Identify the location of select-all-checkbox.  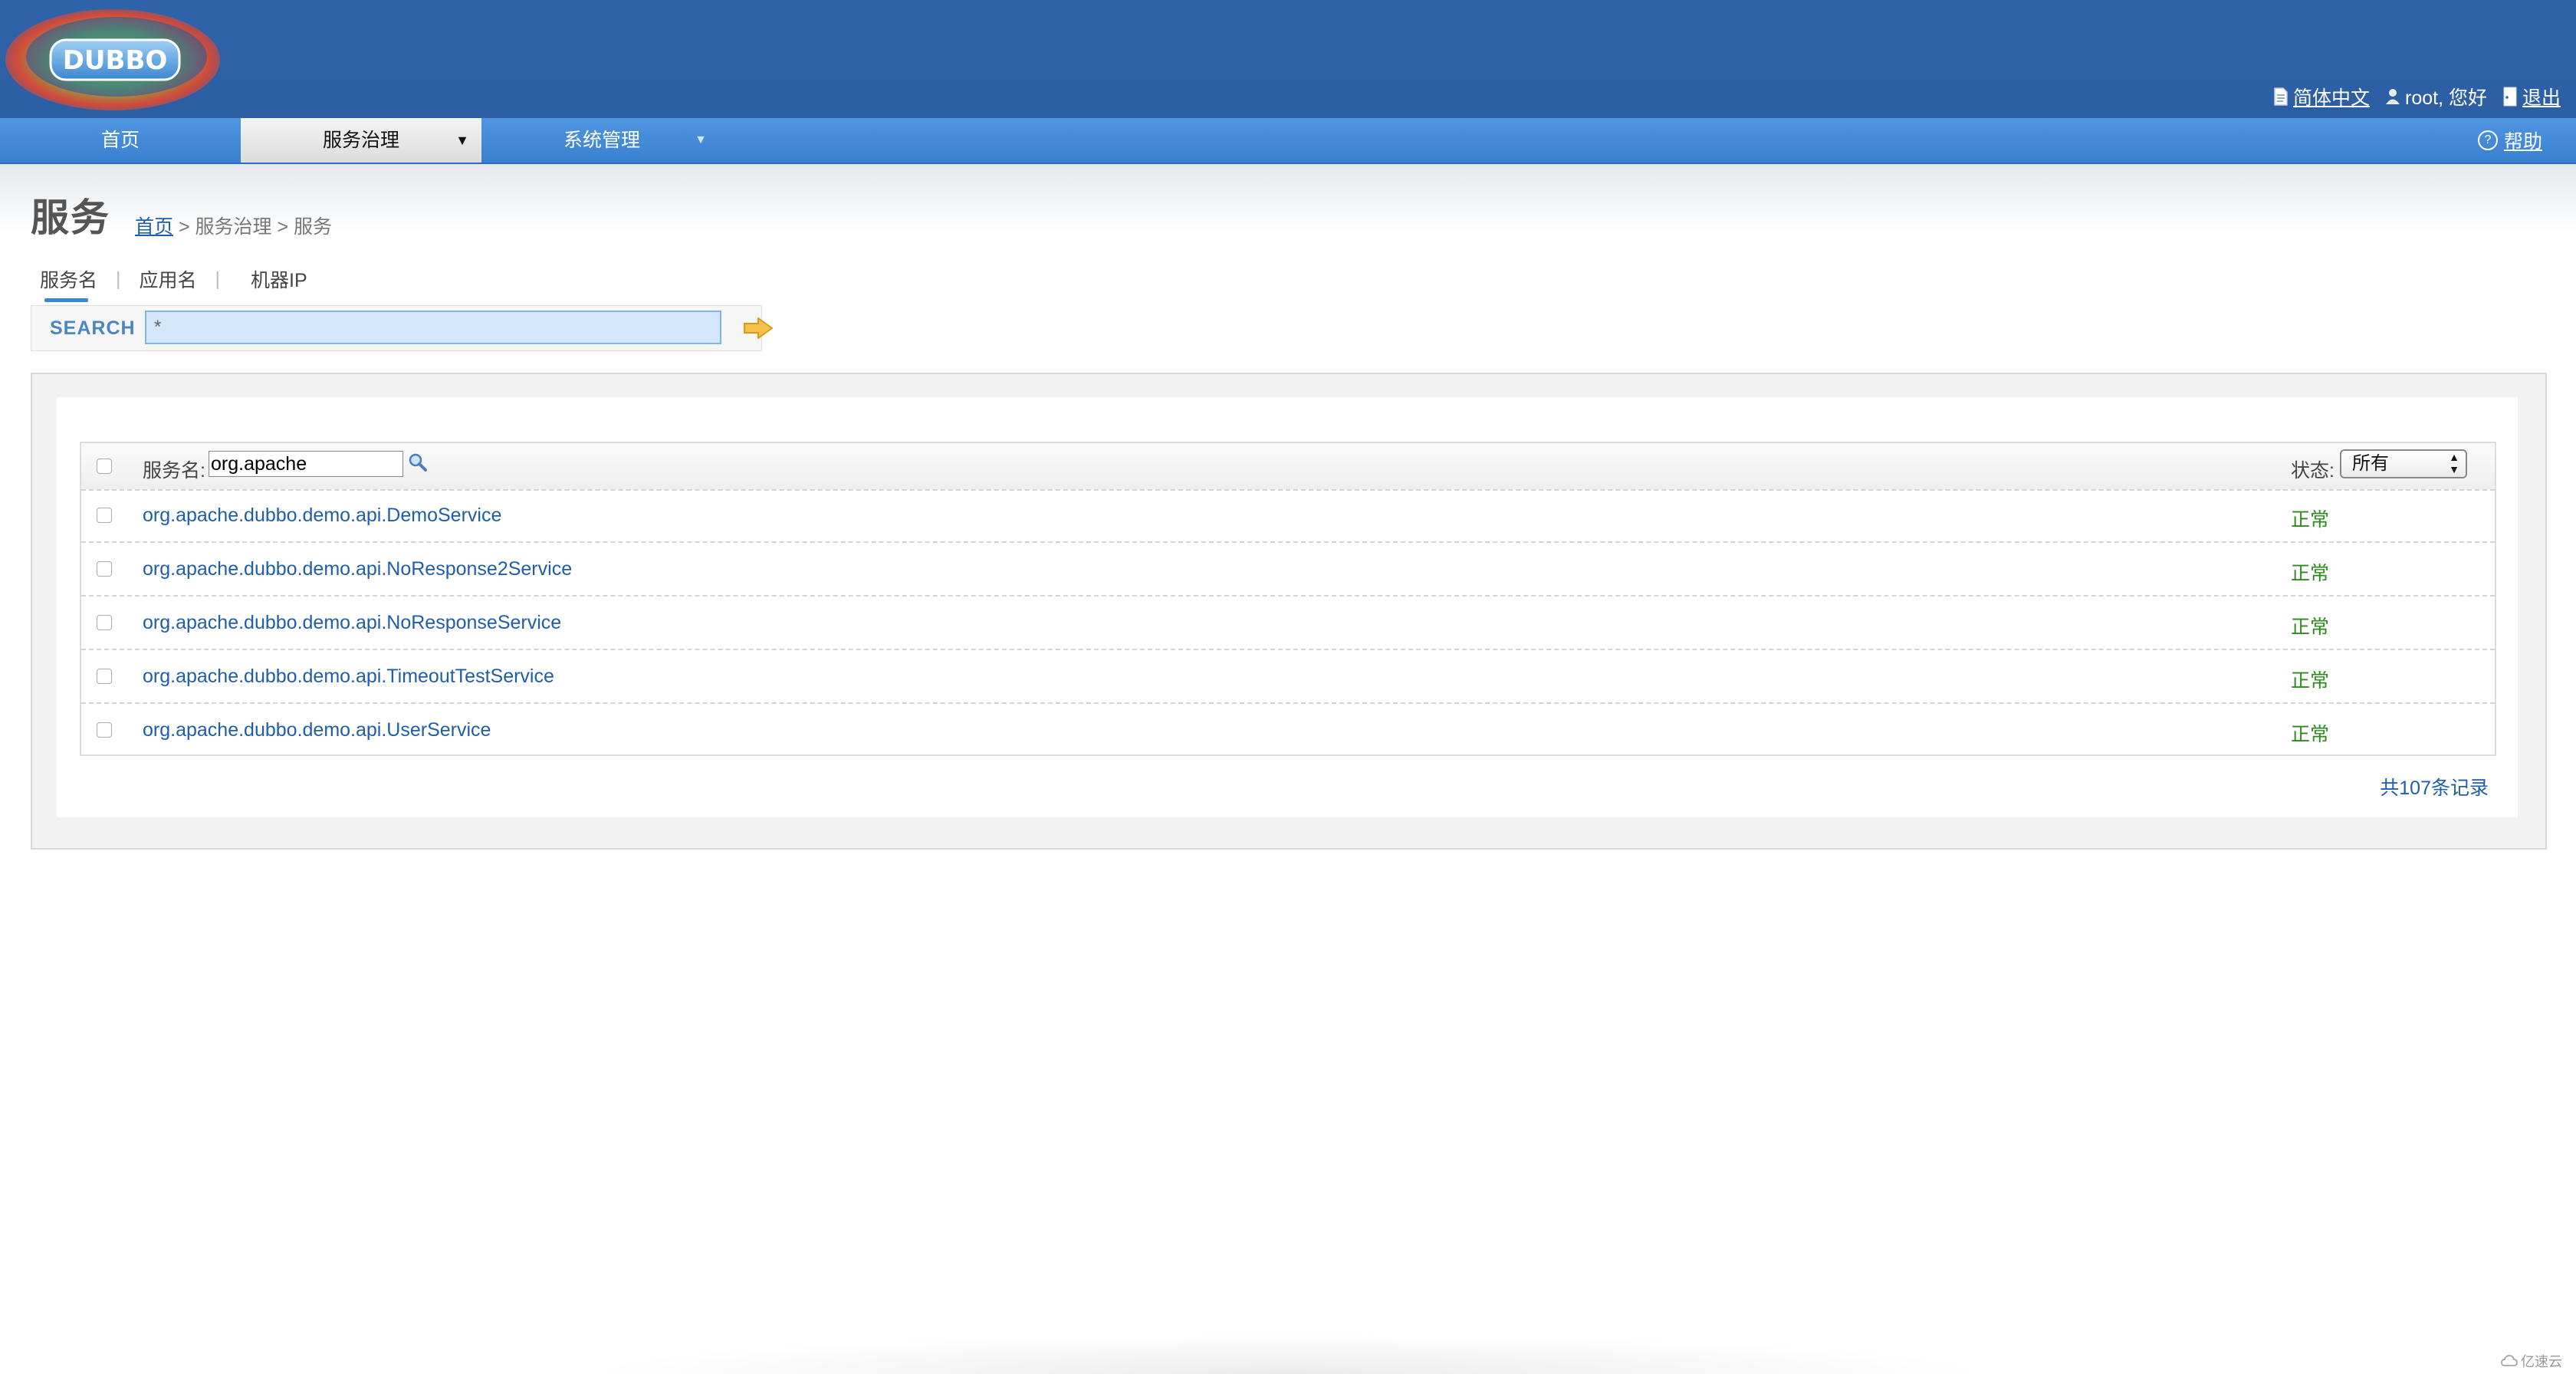
(105, 466).